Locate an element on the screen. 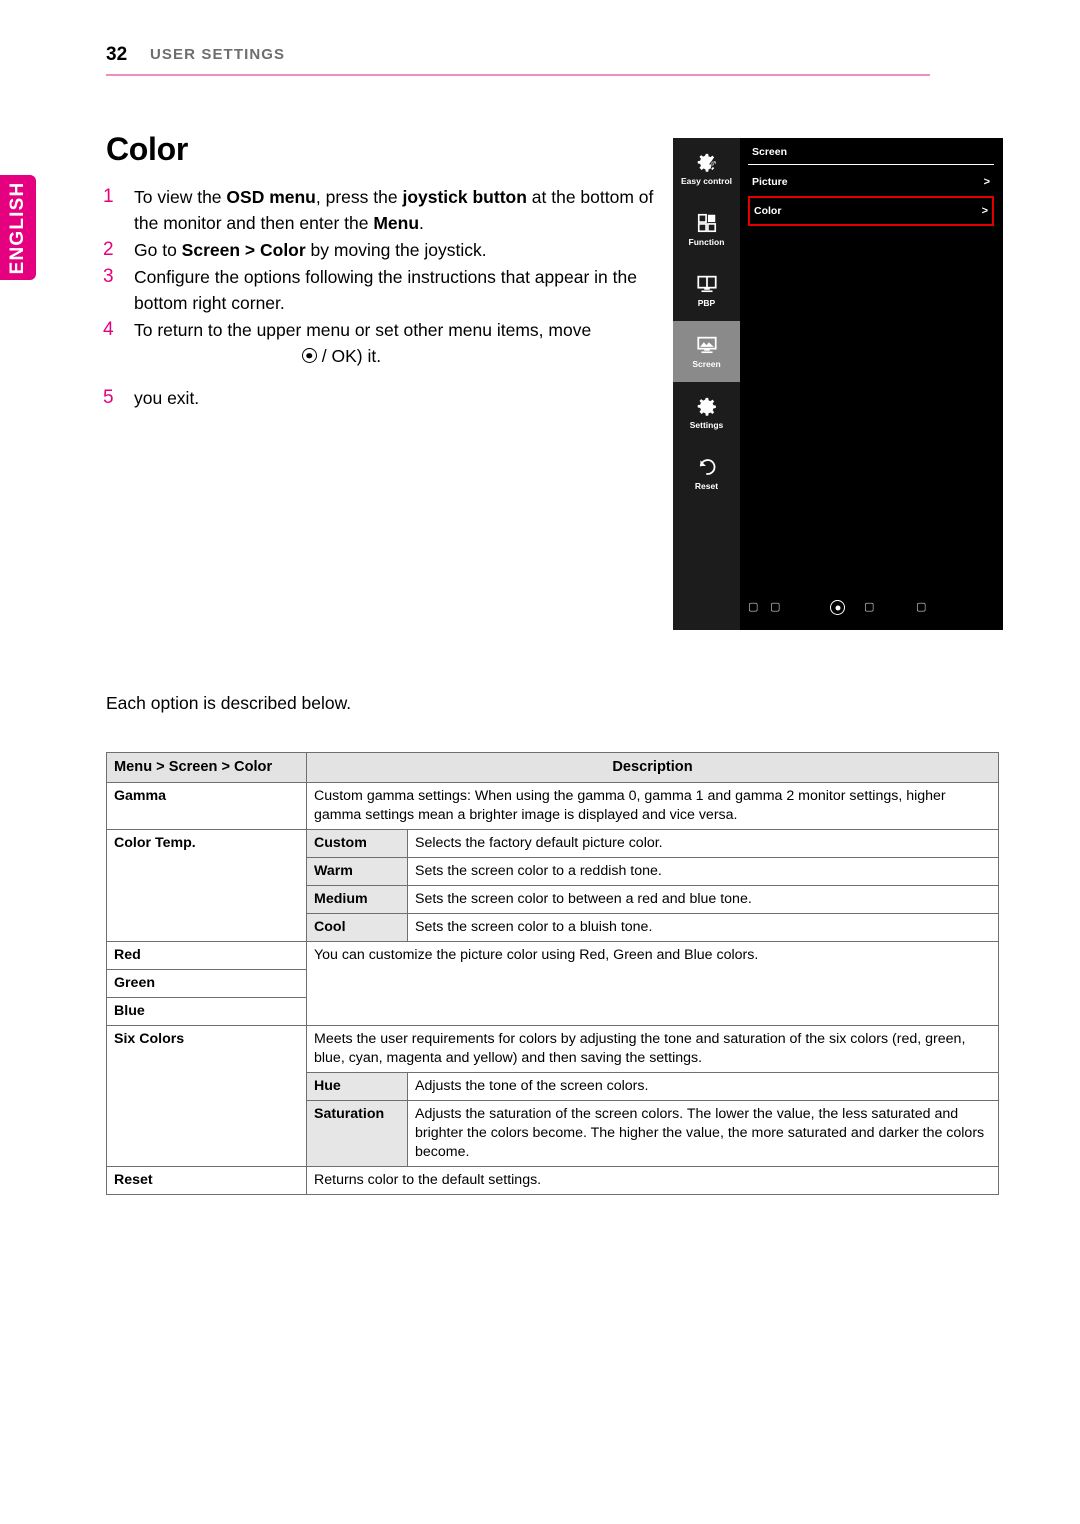  osd-sidebar-item-easy-control: Easy control is located at coordinates (706, 168).